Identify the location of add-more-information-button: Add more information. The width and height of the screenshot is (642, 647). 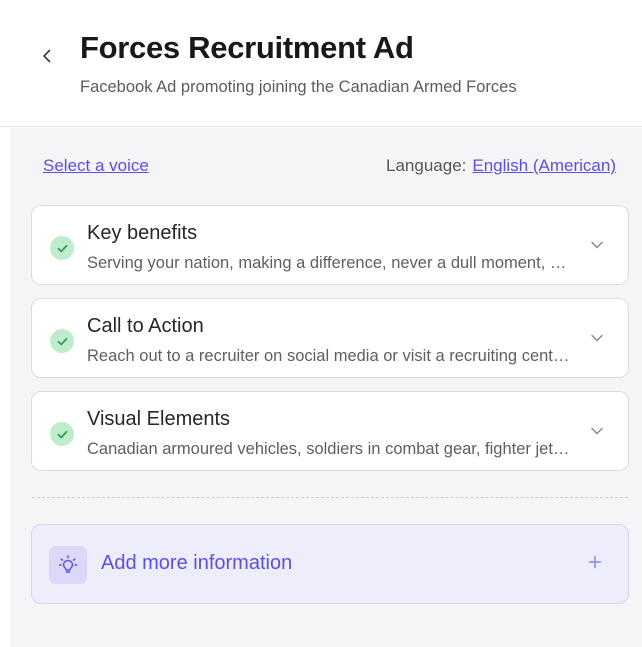
(330, 564).